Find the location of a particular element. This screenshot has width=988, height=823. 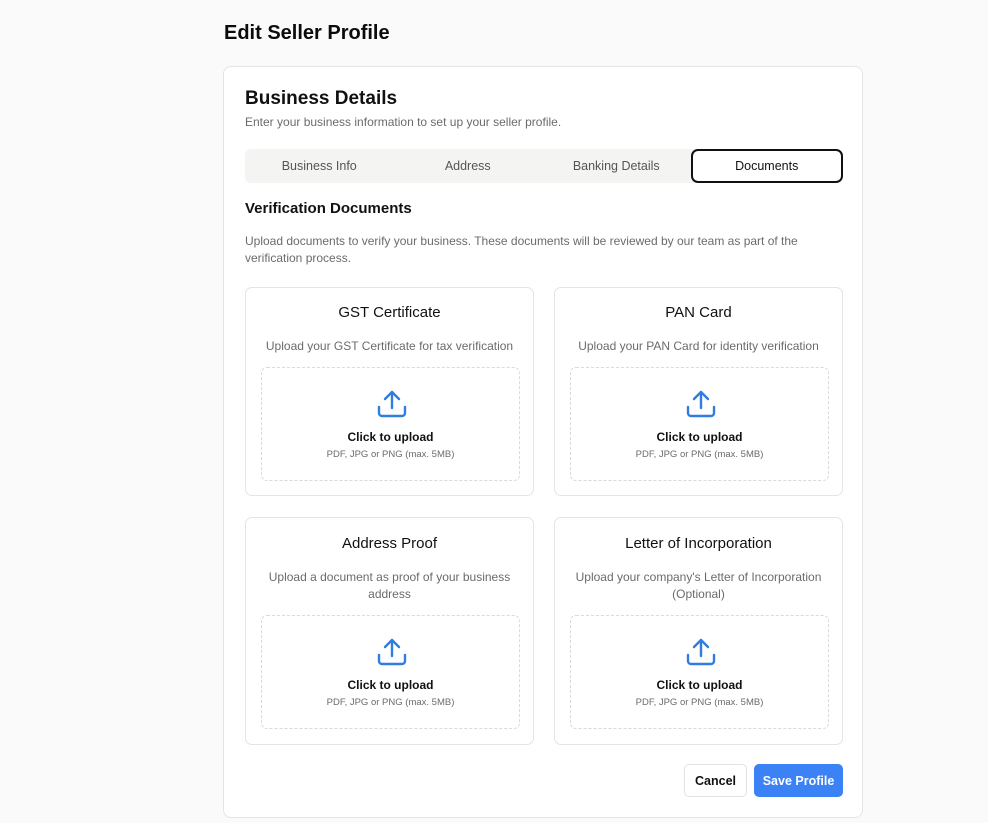

tab-business-info: Business Info is located at coordinates (319, 166).